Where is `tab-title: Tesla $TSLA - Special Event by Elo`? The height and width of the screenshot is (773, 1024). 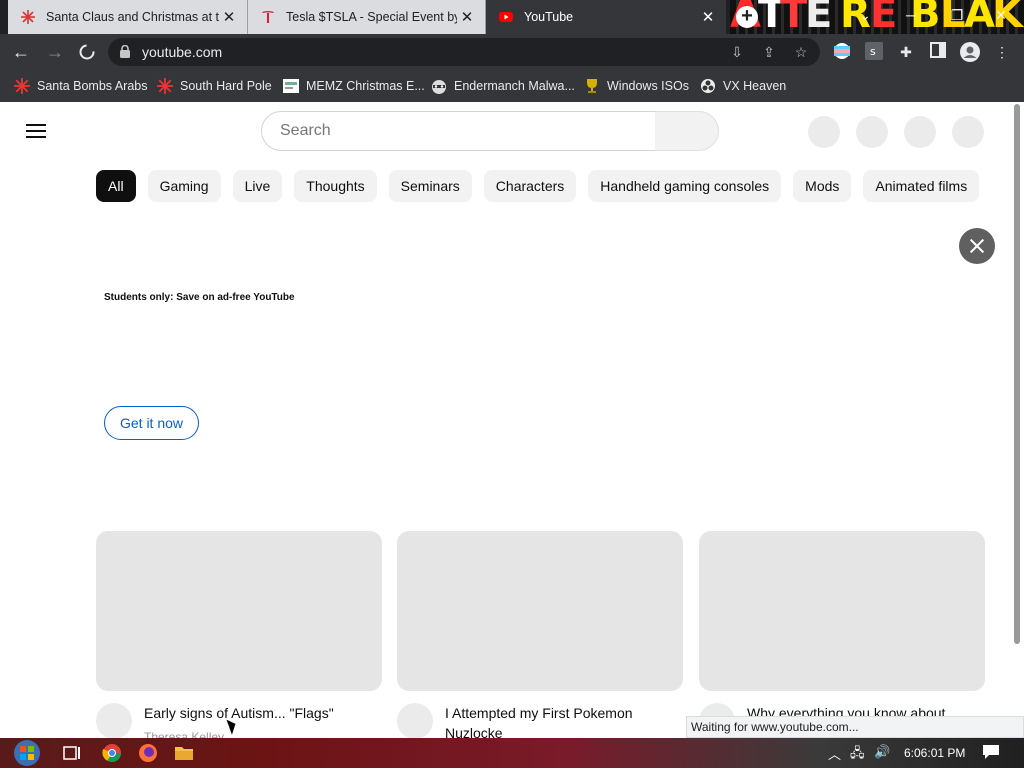
tab-title: Tesla $TSLA - Special Event by Elo is located at coordinates (371, 17).